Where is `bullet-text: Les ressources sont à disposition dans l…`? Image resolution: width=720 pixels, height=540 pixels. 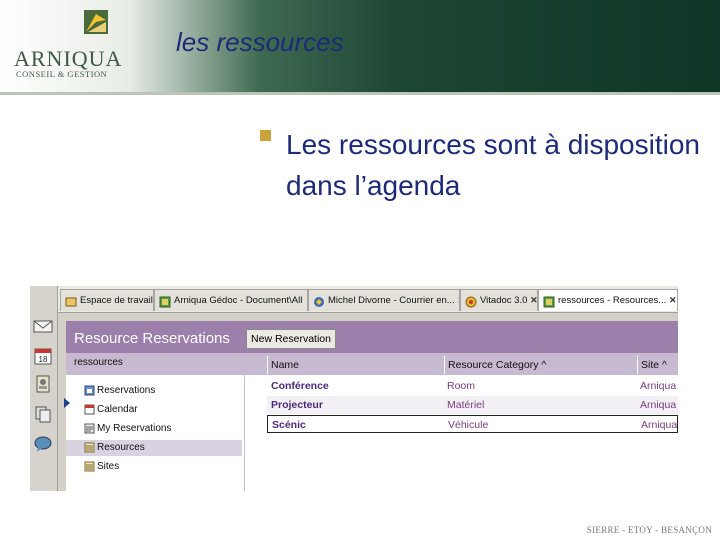
bullet-text: Les ressources sont à disposition dans l… is located at coordinates (493, 165).